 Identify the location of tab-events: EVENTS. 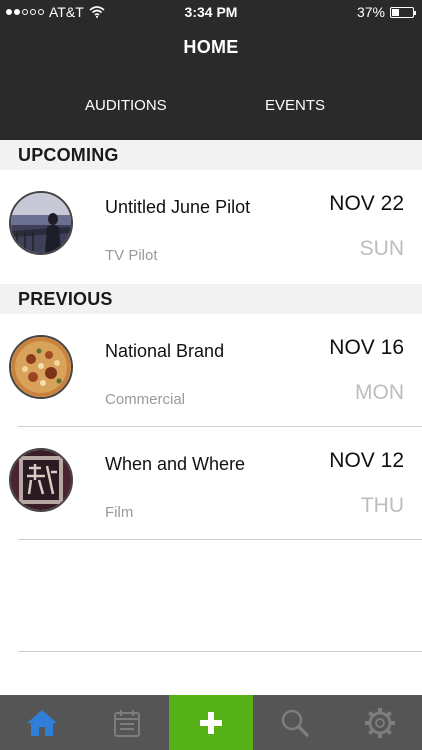
(295, 105).